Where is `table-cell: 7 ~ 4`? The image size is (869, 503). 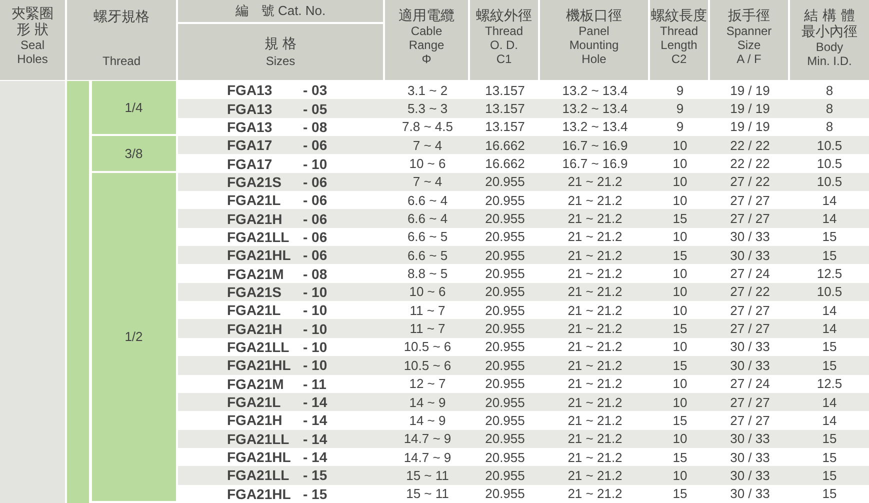 table-cell: 7 ~ 4 is located at coordinates (427, 145).